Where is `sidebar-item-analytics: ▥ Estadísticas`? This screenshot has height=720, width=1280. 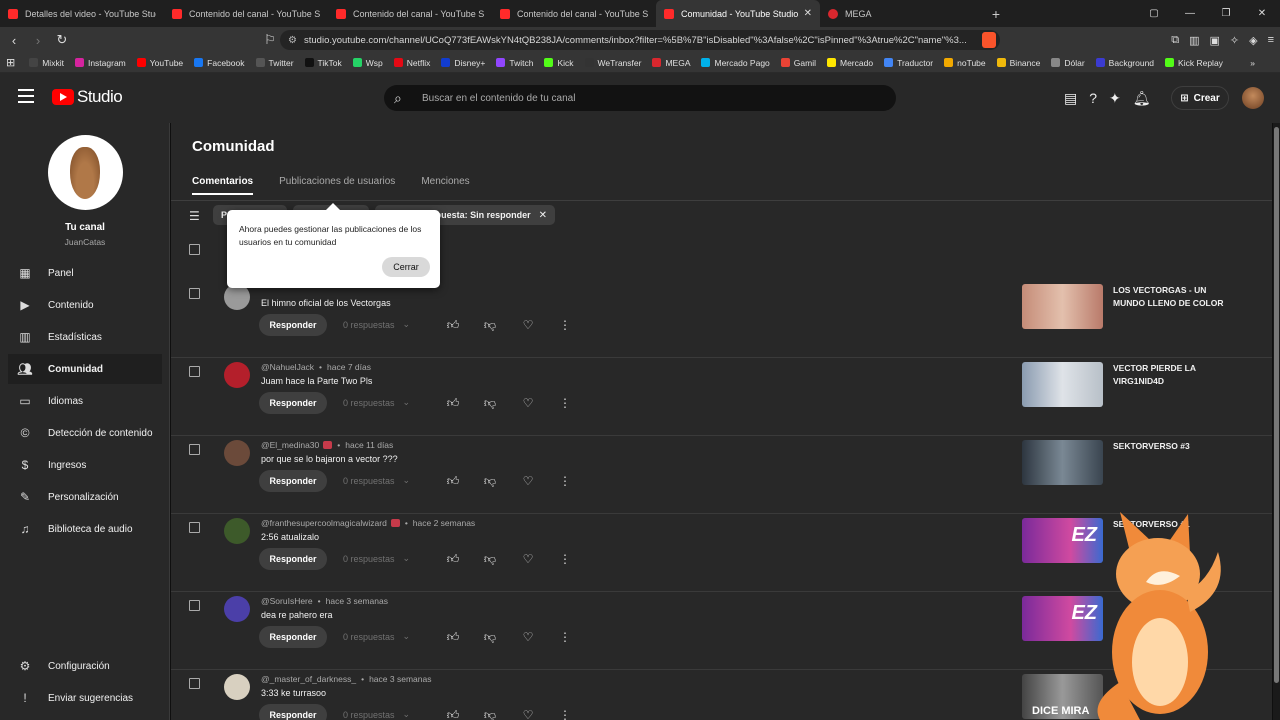
sidebar-item-analytics: ▥ Estadísticas is located at coordinates (85, 337).